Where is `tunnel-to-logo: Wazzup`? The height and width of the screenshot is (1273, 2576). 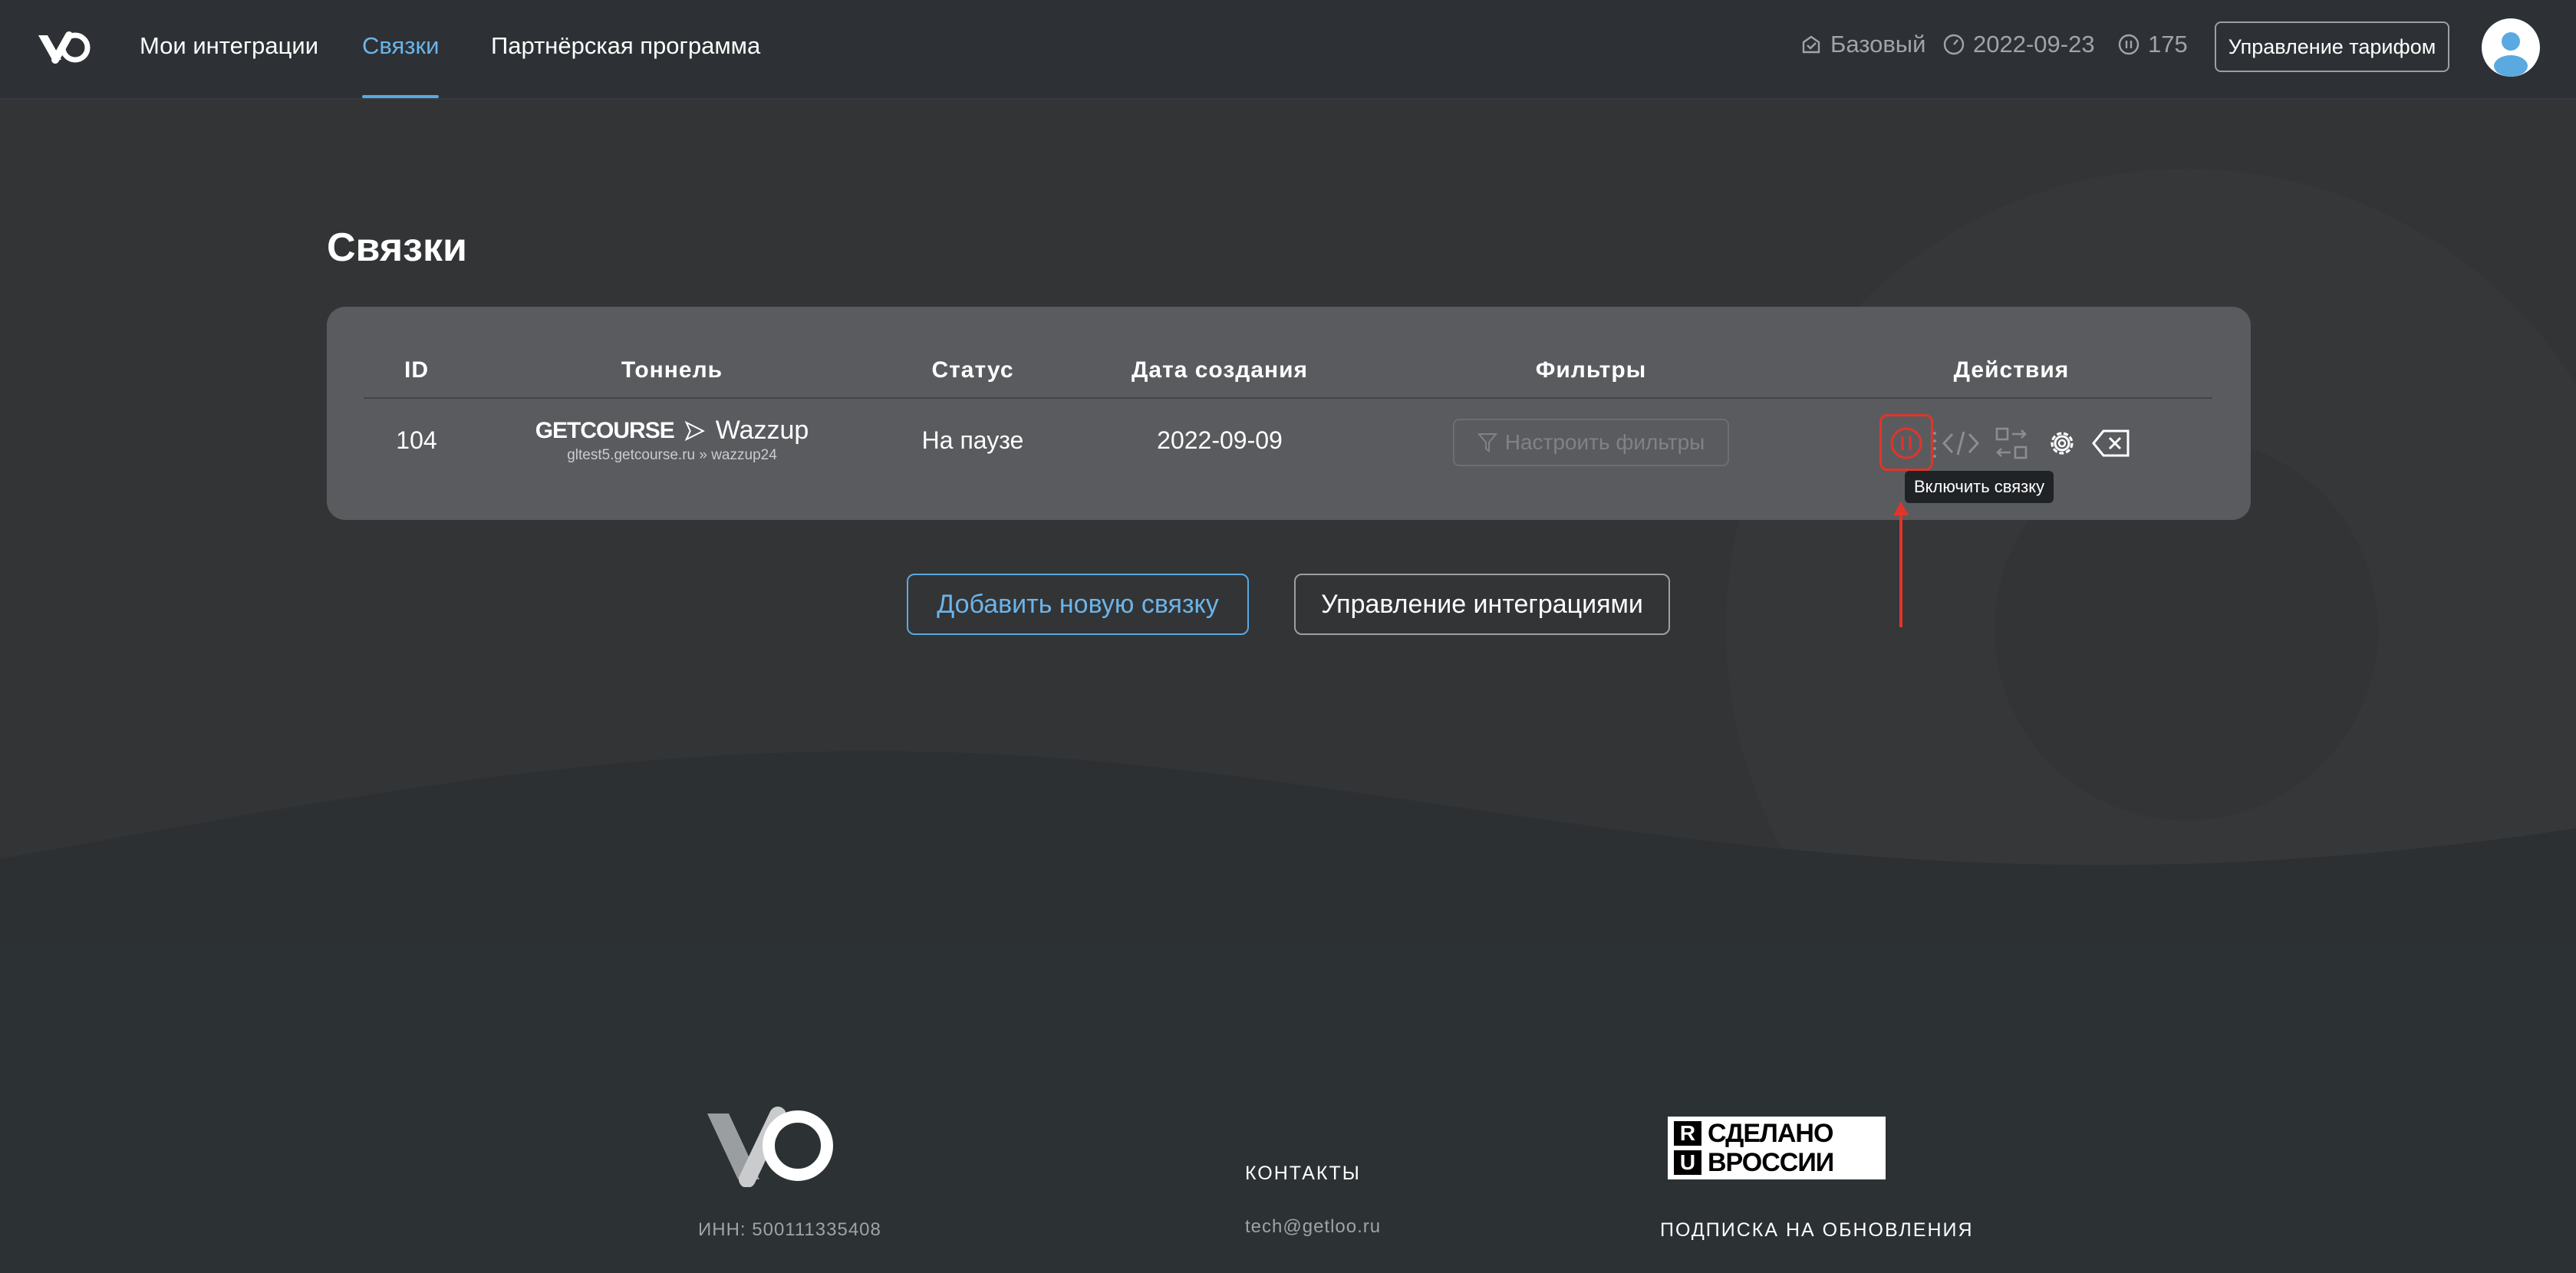
tunnel-to-logo: Wazzup is located at coordinates (762, 430).